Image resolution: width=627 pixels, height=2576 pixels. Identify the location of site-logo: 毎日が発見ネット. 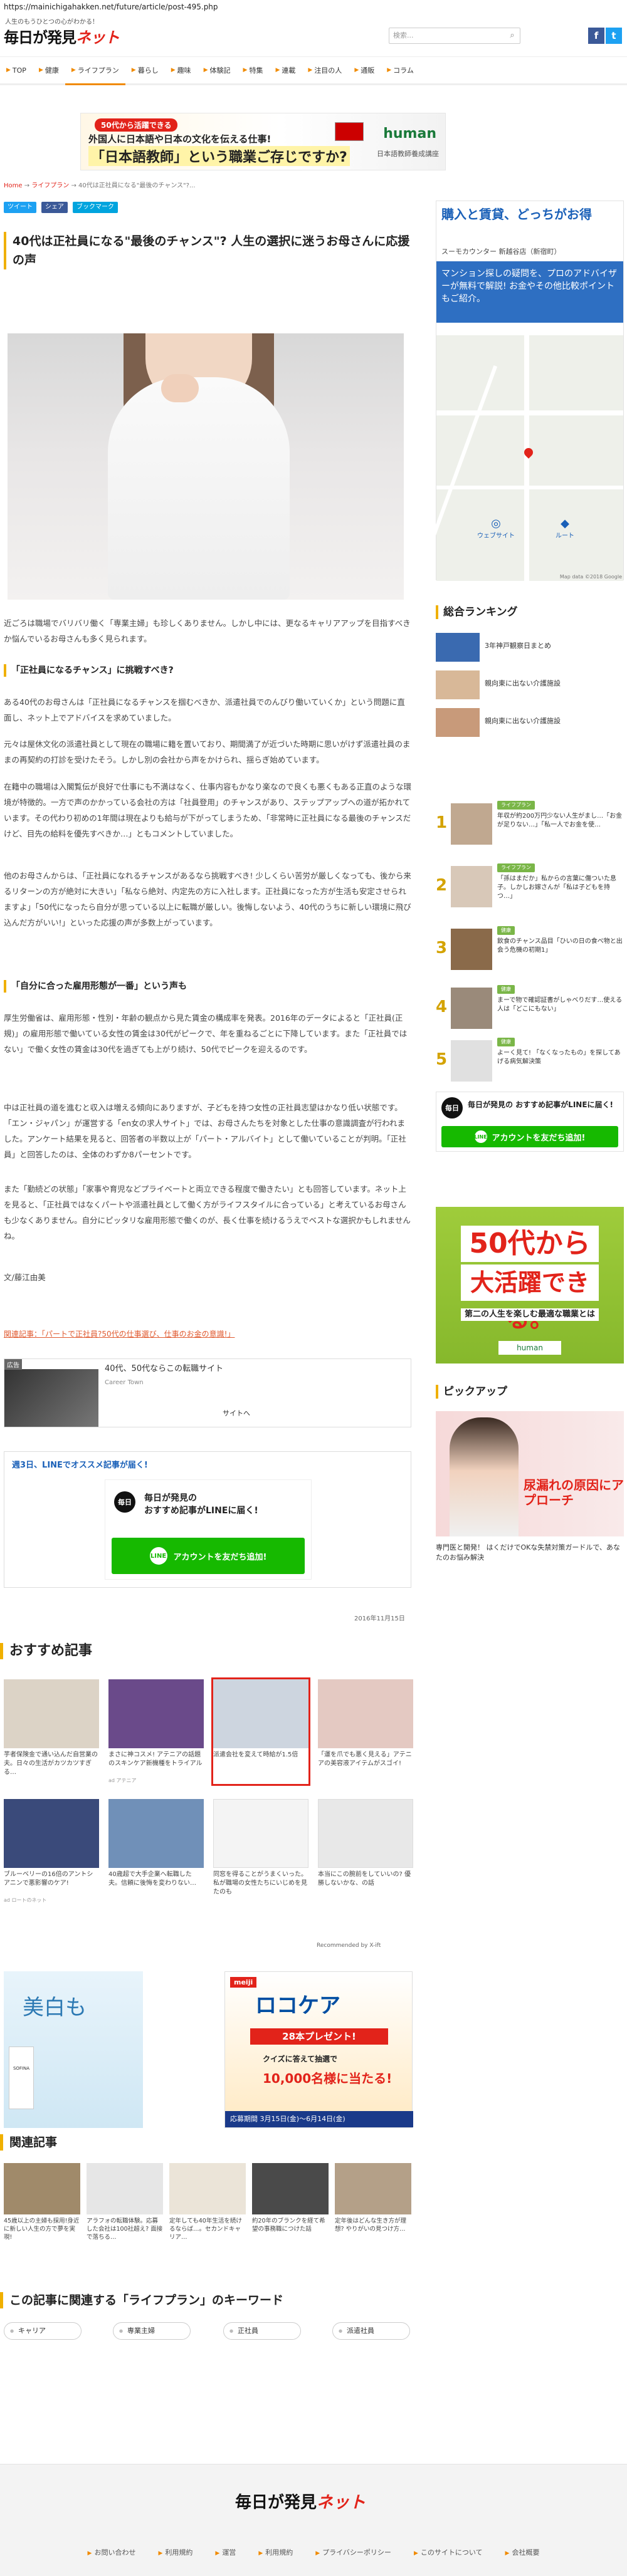
(62, 36).